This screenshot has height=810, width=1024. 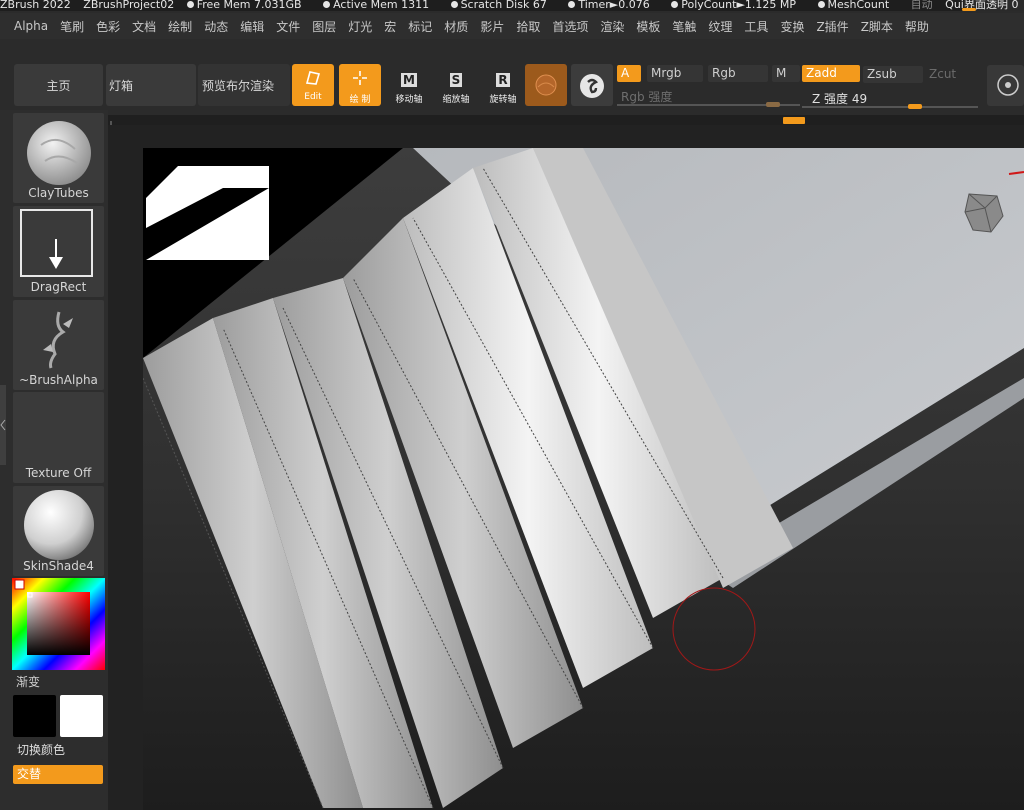 I want to click on meshcount: MeshCount, so click(x=858, y=5).